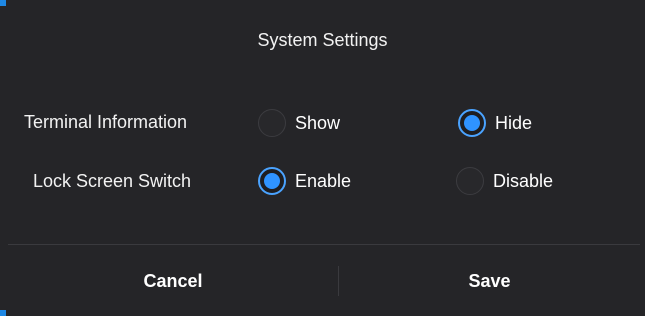 This screenshot has height=316, width=645. What do you see at coordinates (523, 180) in the screenshot?
I see `disable-option-label: Disable` at bounding box center [523, 180].